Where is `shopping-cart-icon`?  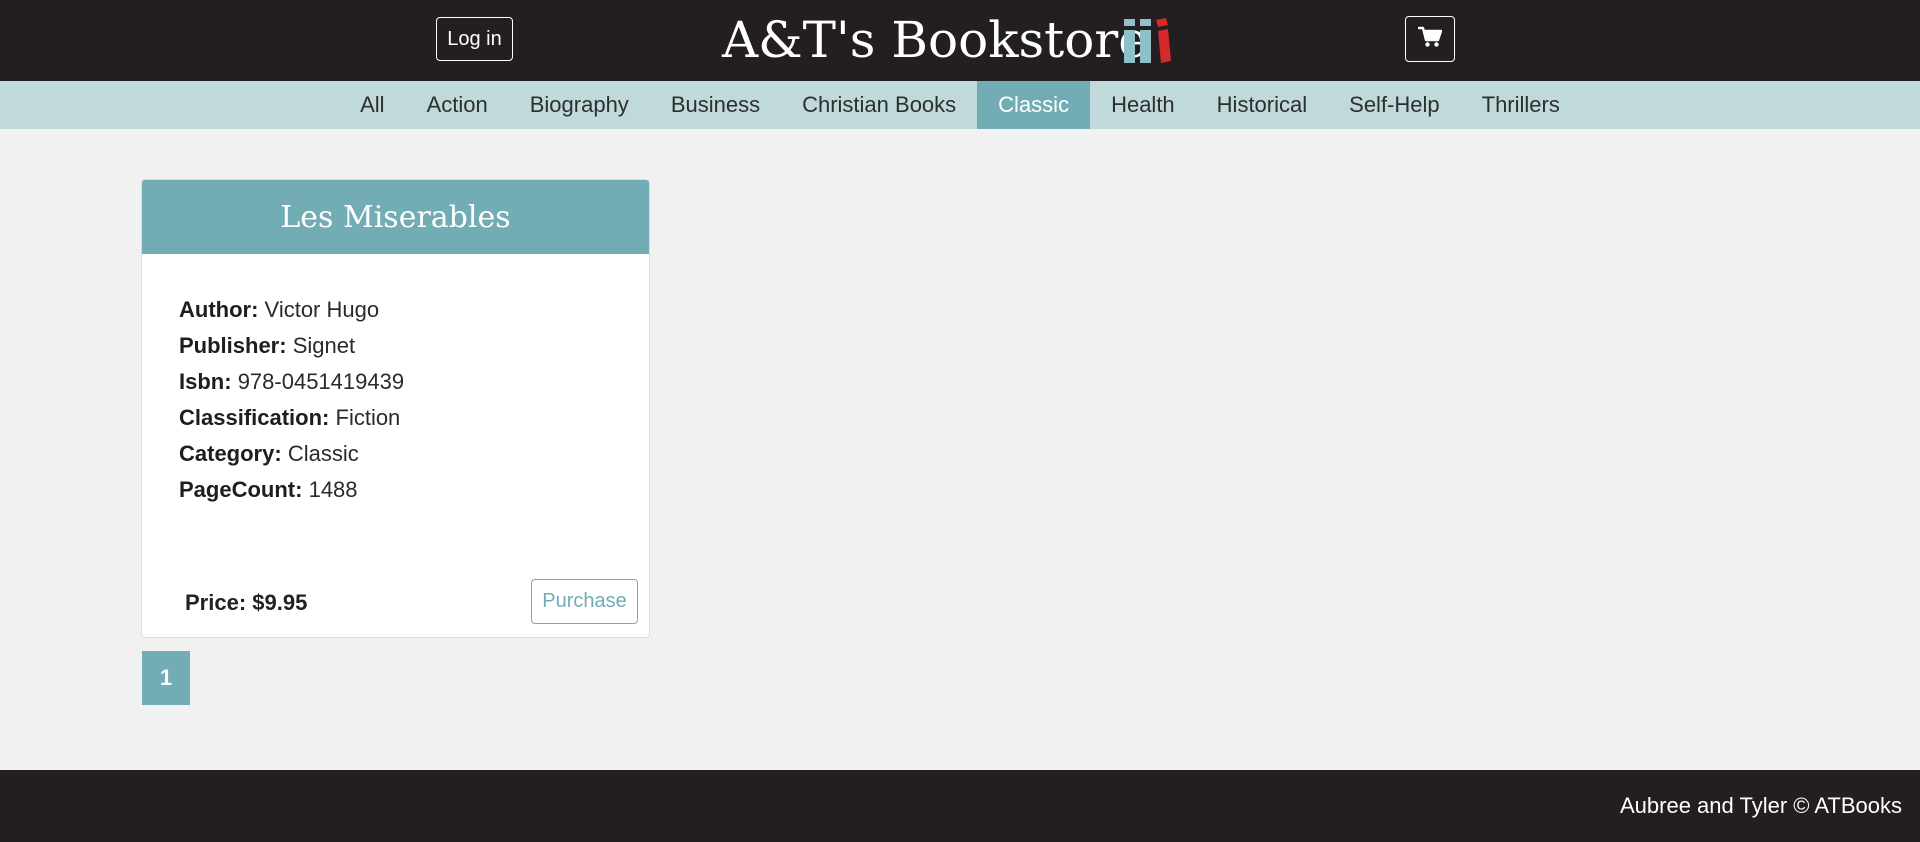 shopping-cart-icon is located at coordinates (1430, 39).